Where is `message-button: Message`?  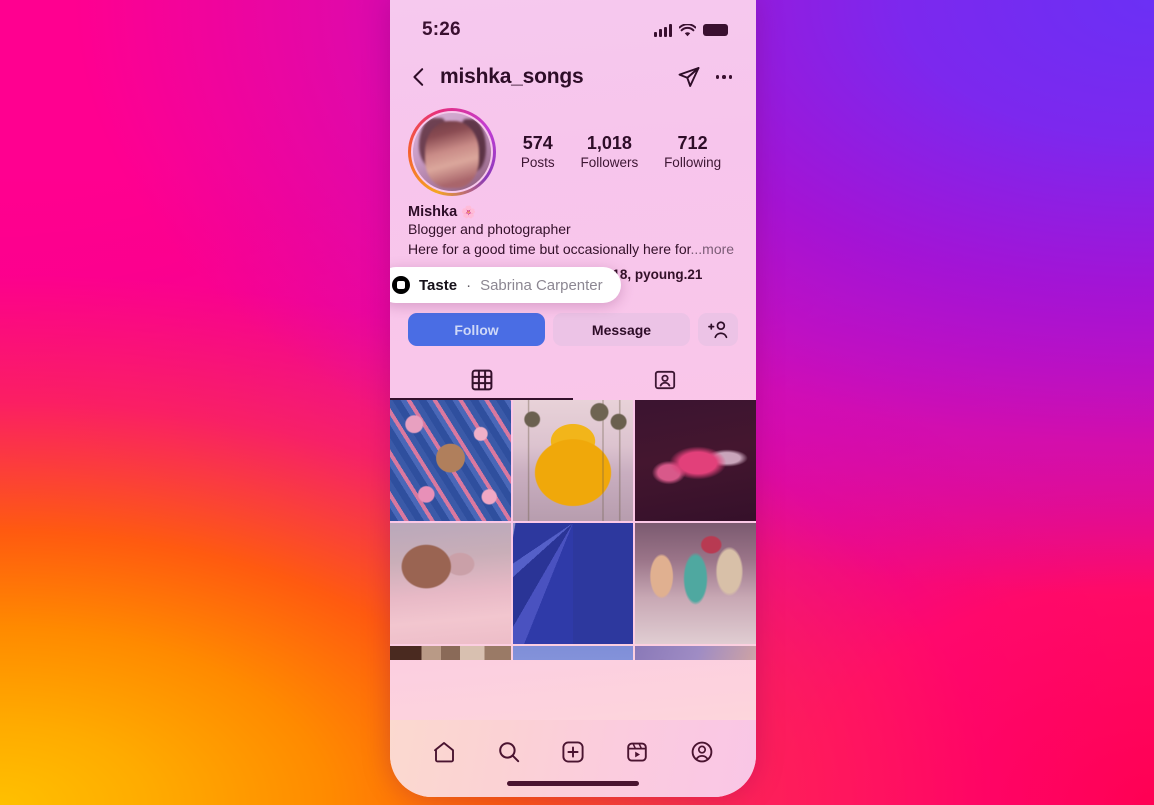
message-button: Message is located at coordinates (621, 330).